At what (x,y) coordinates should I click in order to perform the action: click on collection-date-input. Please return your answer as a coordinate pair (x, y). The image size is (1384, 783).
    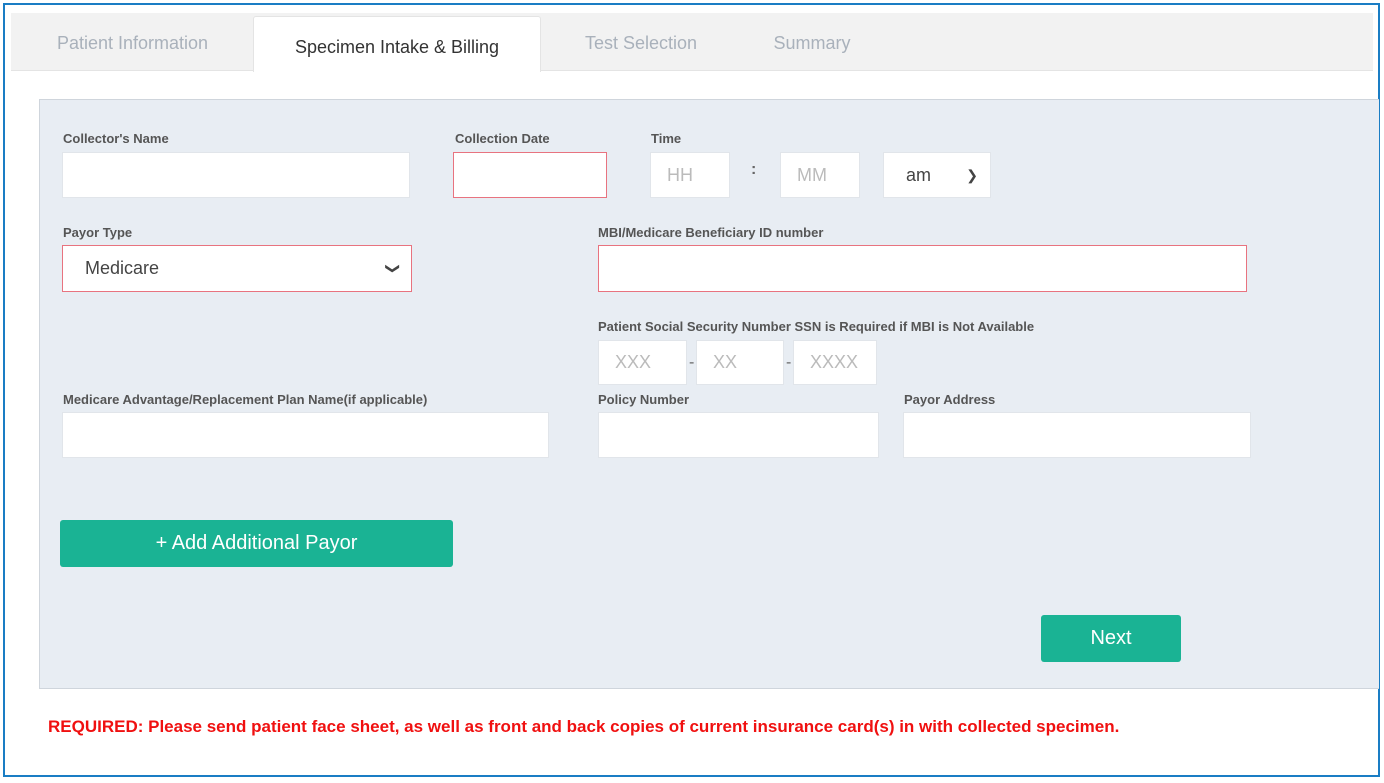
    Looking at the image, I should click on (530, 175).